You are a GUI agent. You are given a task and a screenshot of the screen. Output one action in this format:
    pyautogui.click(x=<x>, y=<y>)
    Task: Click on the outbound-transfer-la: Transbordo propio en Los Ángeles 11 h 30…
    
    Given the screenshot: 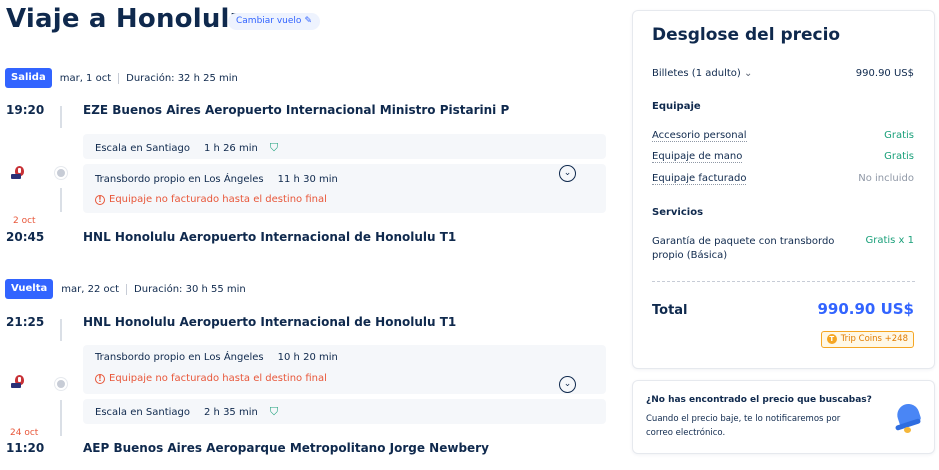 What is the action you would take?
    pyautogui.click(x=344, y=188)
    